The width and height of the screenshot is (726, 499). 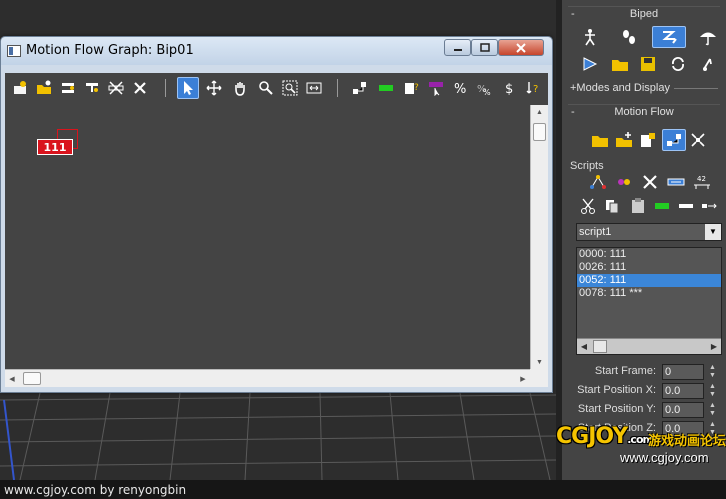 I want to click on load-mfe-button, so click(x=600, y=140).